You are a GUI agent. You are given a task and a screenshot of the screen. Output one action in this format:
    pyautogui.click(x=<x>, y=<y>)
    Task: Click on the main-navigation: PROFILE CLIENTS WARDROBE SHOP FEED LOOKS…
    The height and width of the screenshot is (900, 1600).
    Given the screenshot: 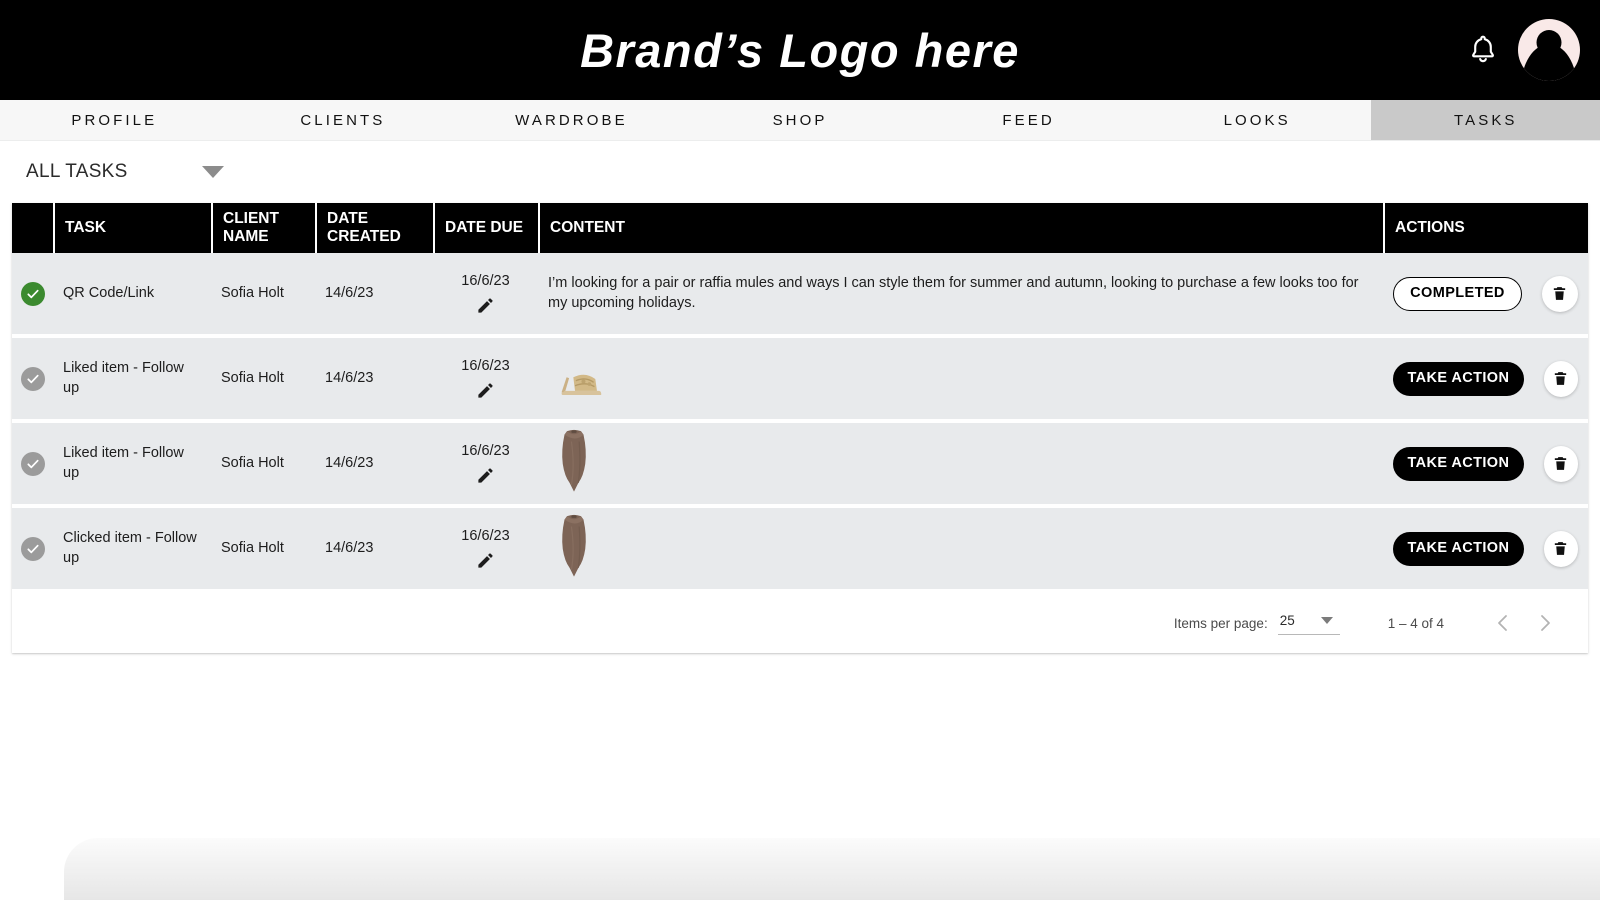 What is the action you would take?
    pyautogui.click(x=800, y=120)
    